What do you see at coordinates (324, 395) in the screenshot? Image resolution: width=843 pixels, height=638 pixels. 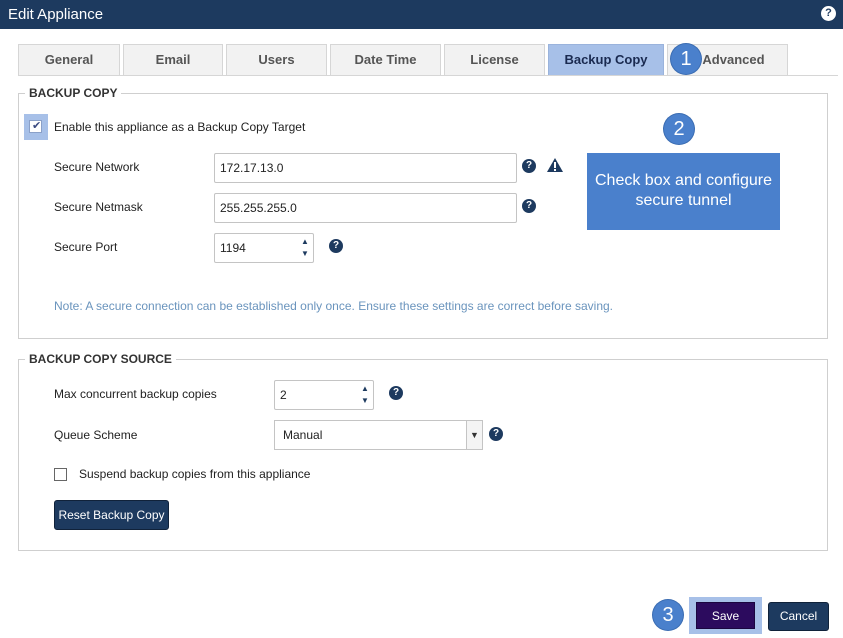 I see `max-concurrent-input: 2 ▲ ▼` at bounding box center [324, 395].